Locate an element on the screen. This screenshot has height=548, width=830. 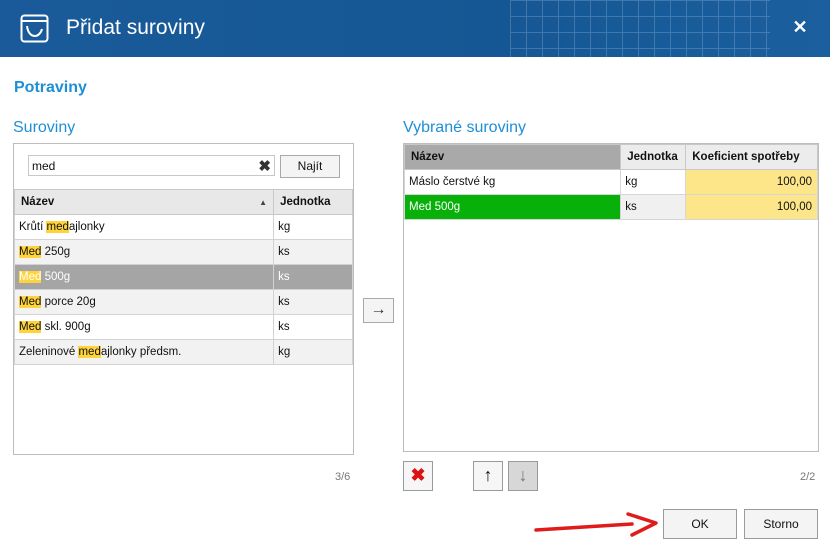
close-icon: ✕ is located at coordinates (800, 27).